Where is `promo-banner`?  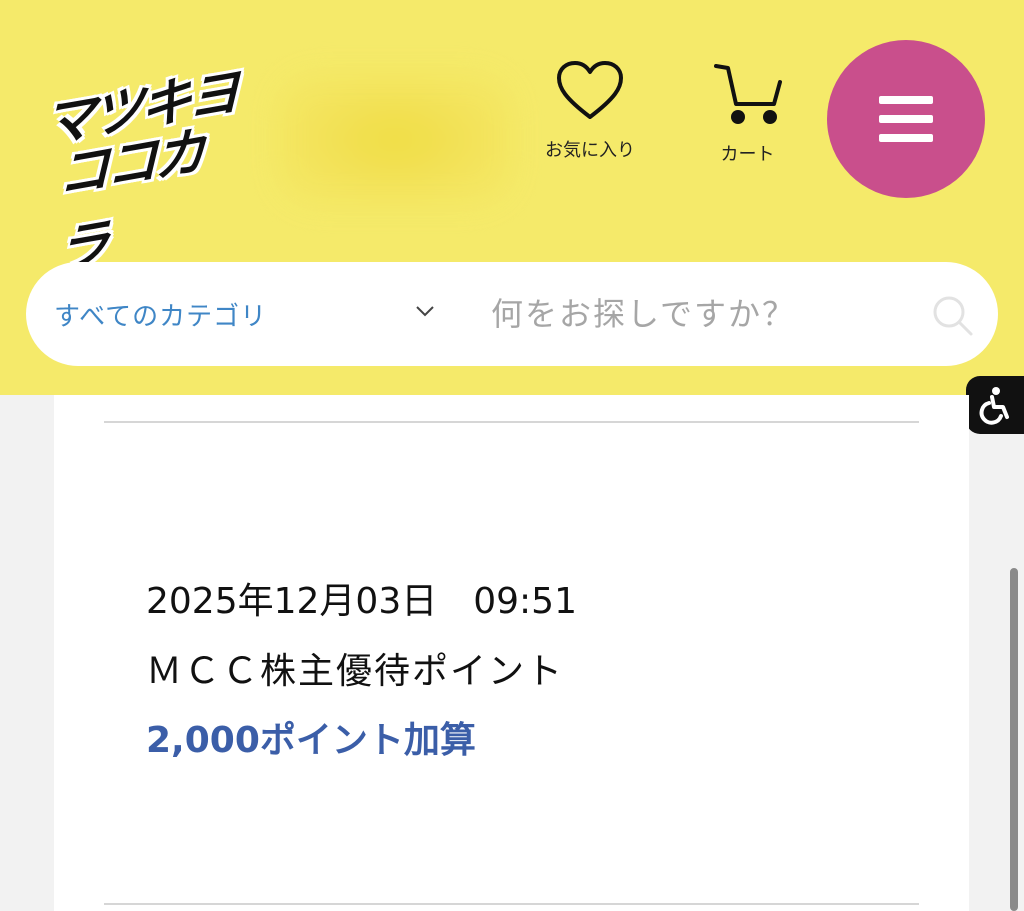
promo-banner is located at coordinates (395, 139).